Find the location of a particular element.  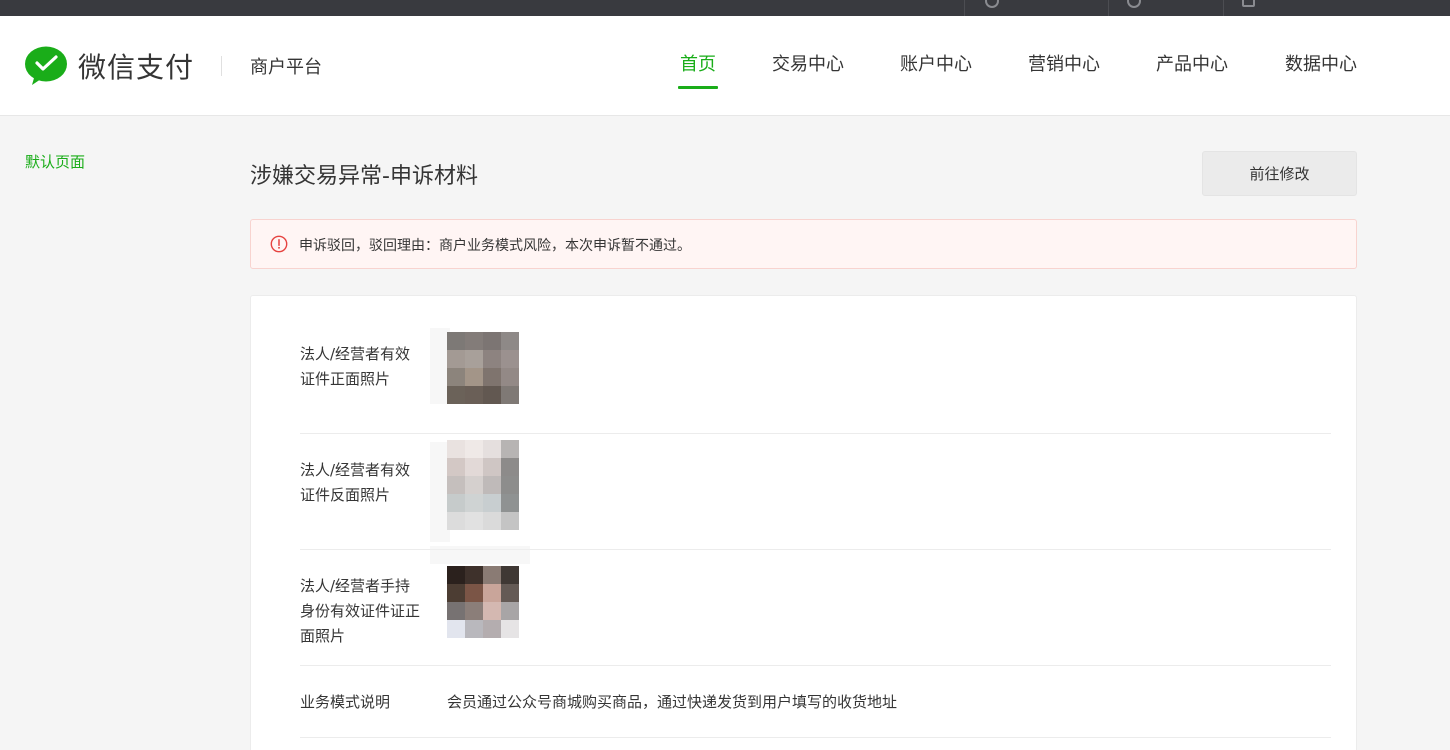

business-model-description: 会员通过公众号商城购买商品，通过快递发货到用户填写的收货地址 is located at coordinates (672, 702).